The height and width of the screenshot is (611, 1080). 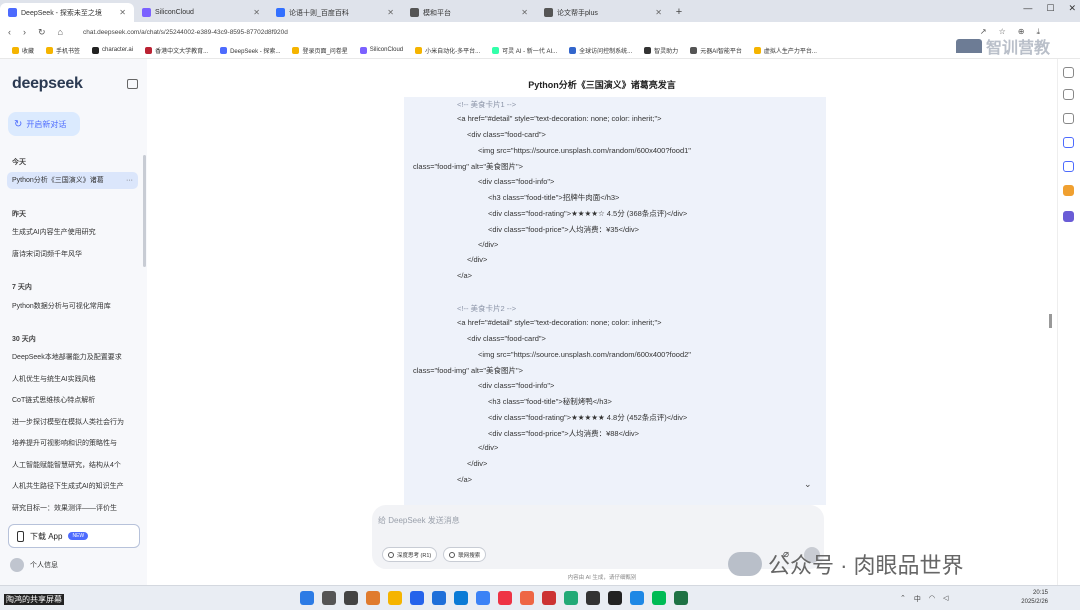 I want to click on history-item: 培养提升可视影响和识的策略性与, so click(x=75, y=443).